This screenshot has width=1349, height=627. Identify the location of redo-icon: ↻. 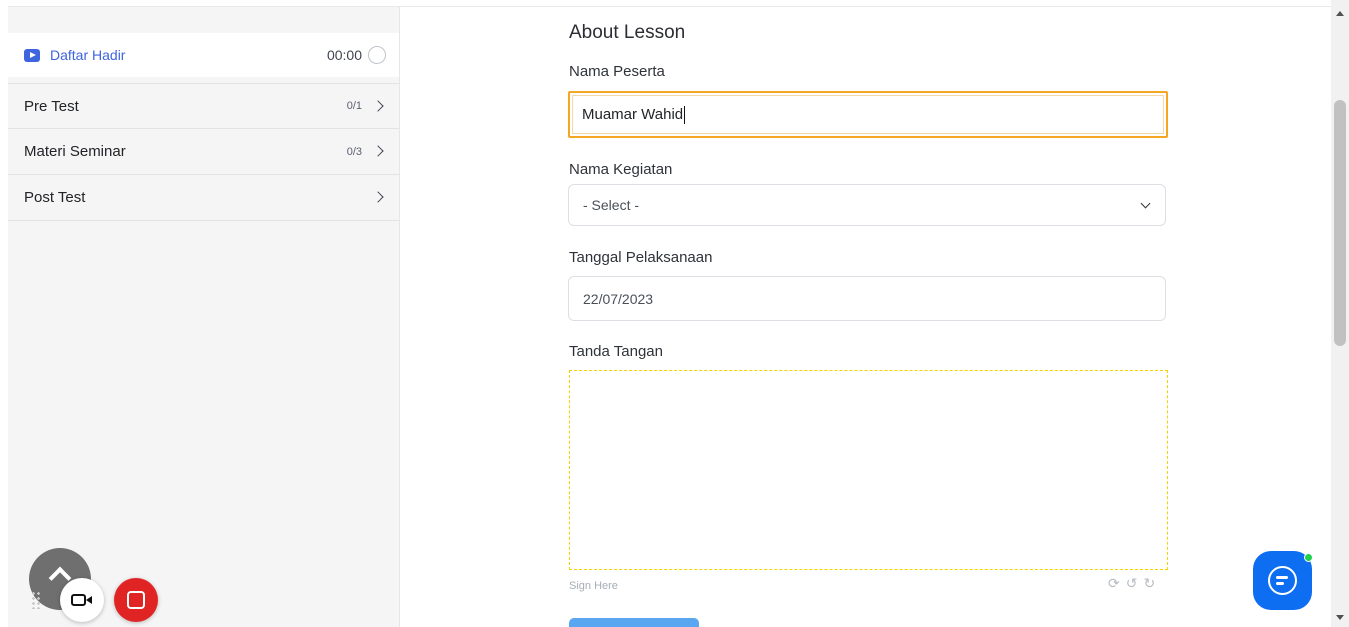
(1149, 584).